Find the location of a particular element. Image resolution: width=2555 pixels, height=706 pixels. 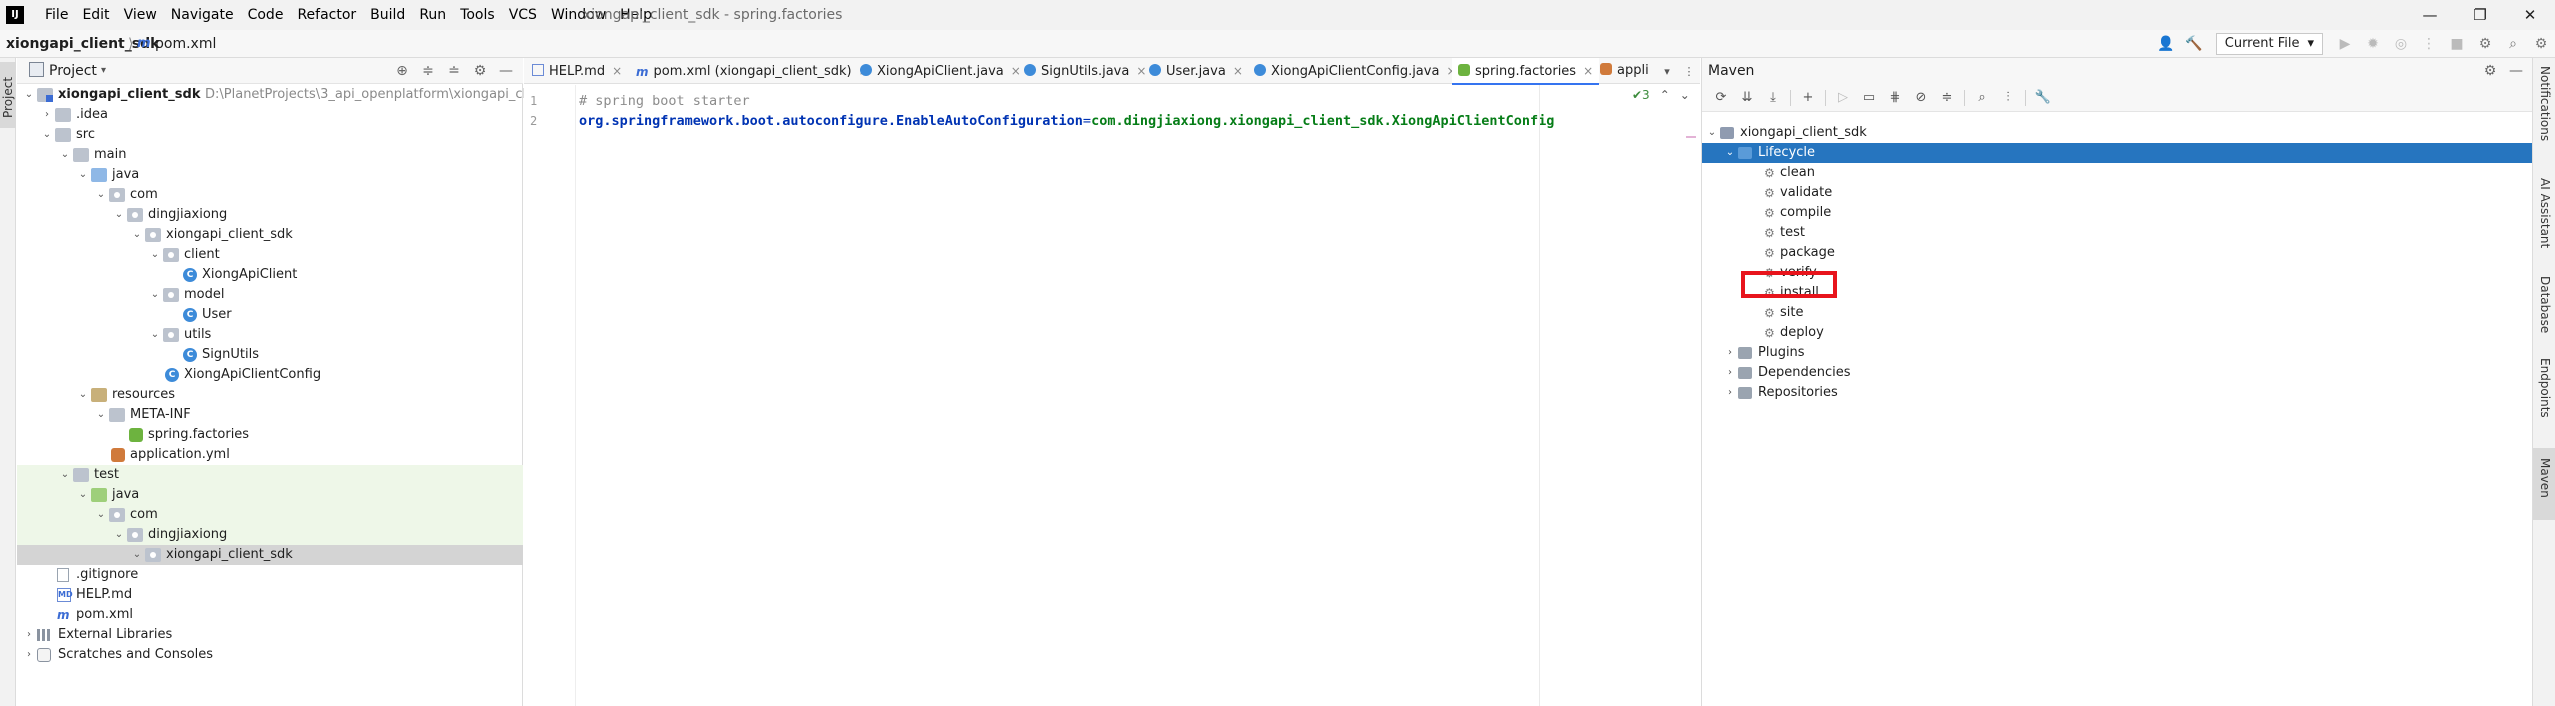

maven-tool-button: Maven is located at coordinates (2544, 484).